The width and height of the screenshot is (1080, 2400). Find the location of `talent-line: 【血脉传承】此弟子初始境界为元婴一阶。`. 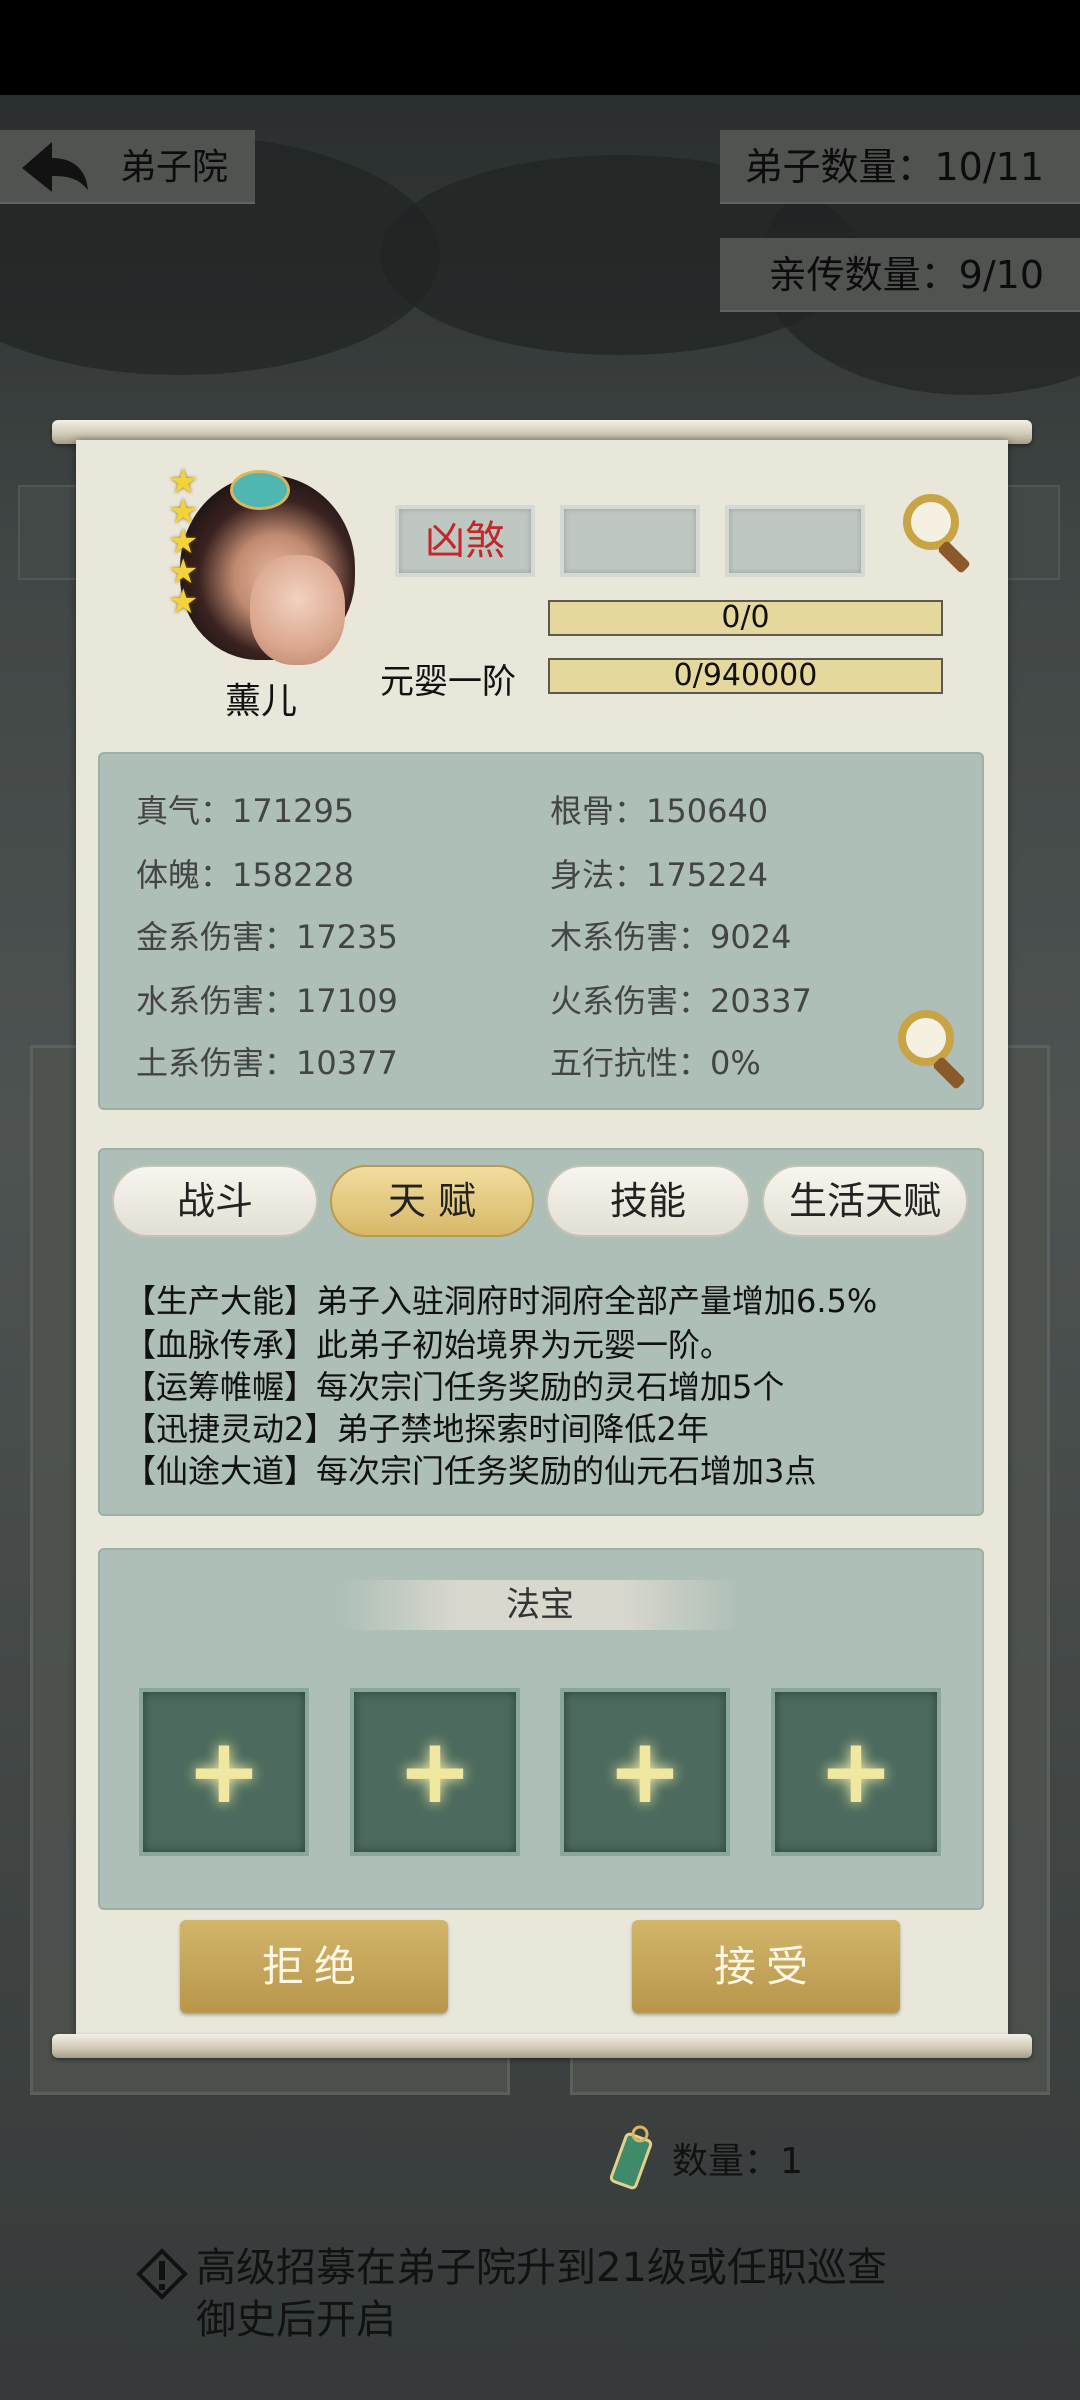

talent-line: 【血脉传承】此弟子初始境界为元婴一阶。 is located at coordinates (428, 1345).